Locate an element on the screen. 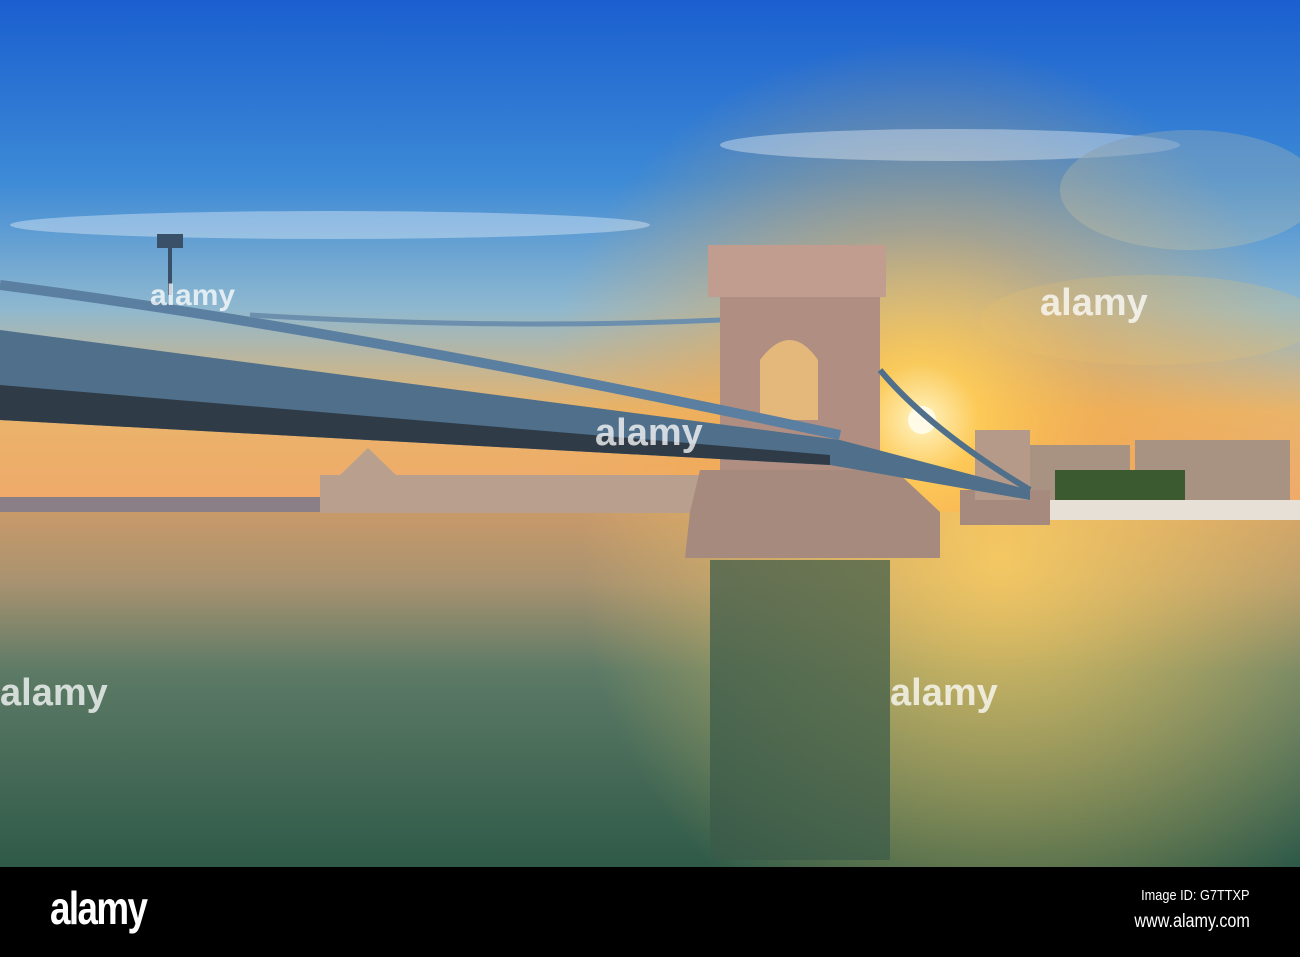  alamy-logo: alamy is located at coordinates (99, 908).